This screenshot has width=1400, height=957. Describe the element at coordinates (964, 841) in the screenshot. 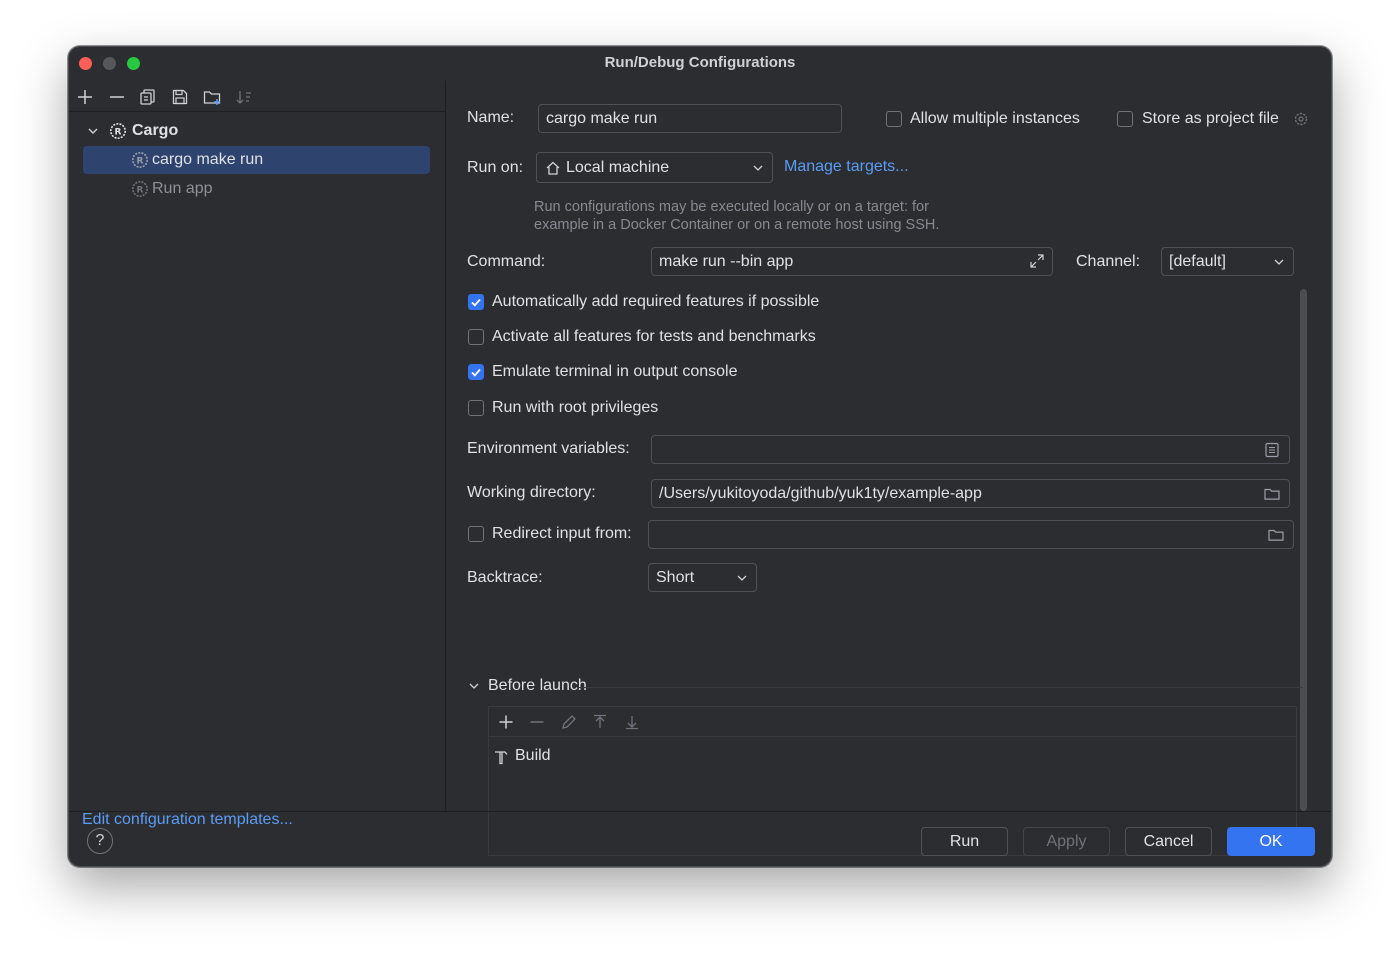

I see `run-button: Run` at that location.